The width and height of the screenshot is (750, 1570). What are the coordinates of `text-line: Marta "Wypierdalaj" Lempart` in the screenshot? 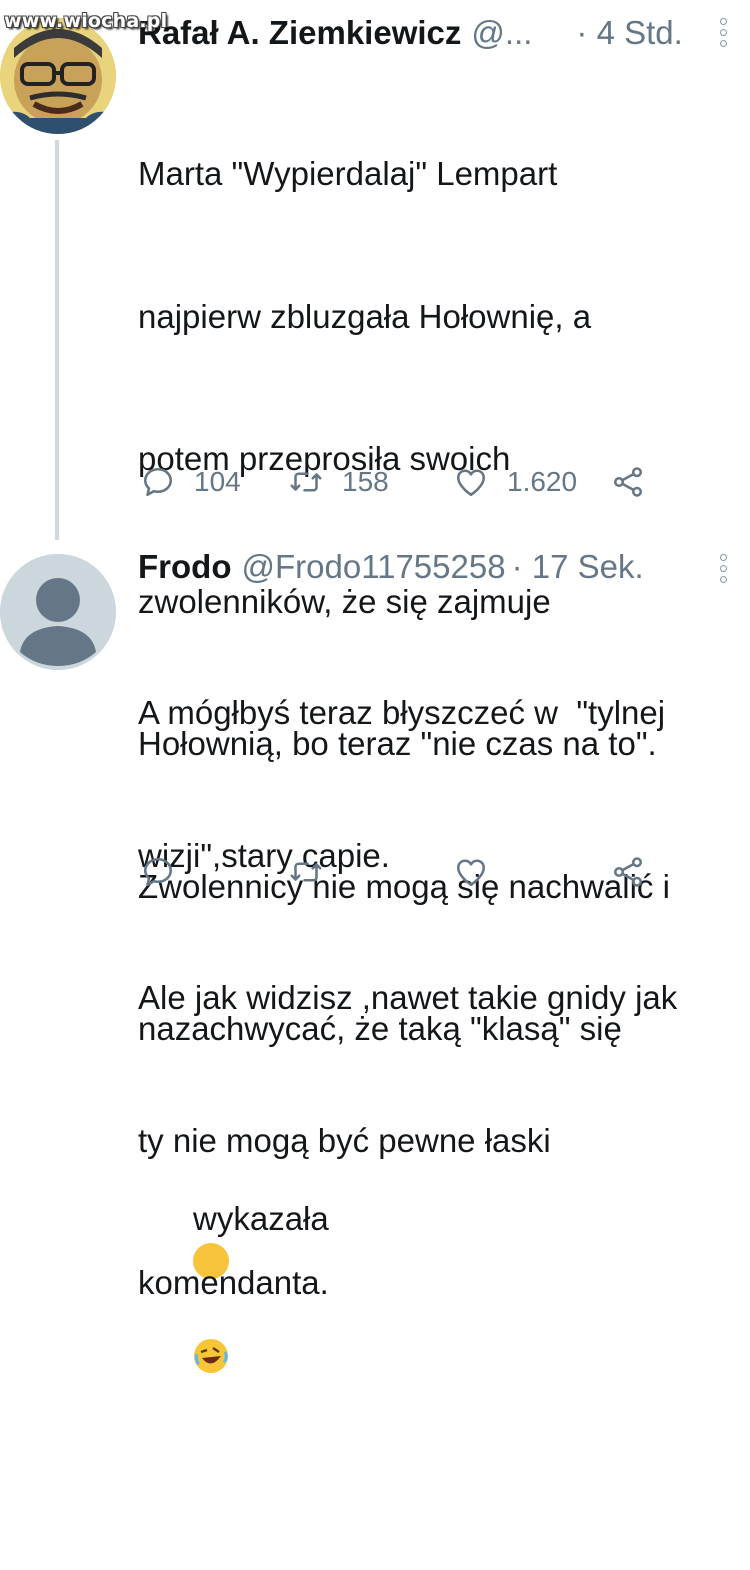 It's located at (348, 173).